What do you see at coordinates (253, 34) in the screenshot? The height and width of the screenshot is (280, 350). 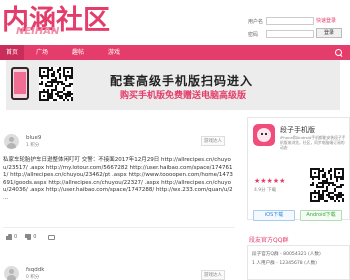 I see `password-label: 密码` at bounding box center [253, 34].